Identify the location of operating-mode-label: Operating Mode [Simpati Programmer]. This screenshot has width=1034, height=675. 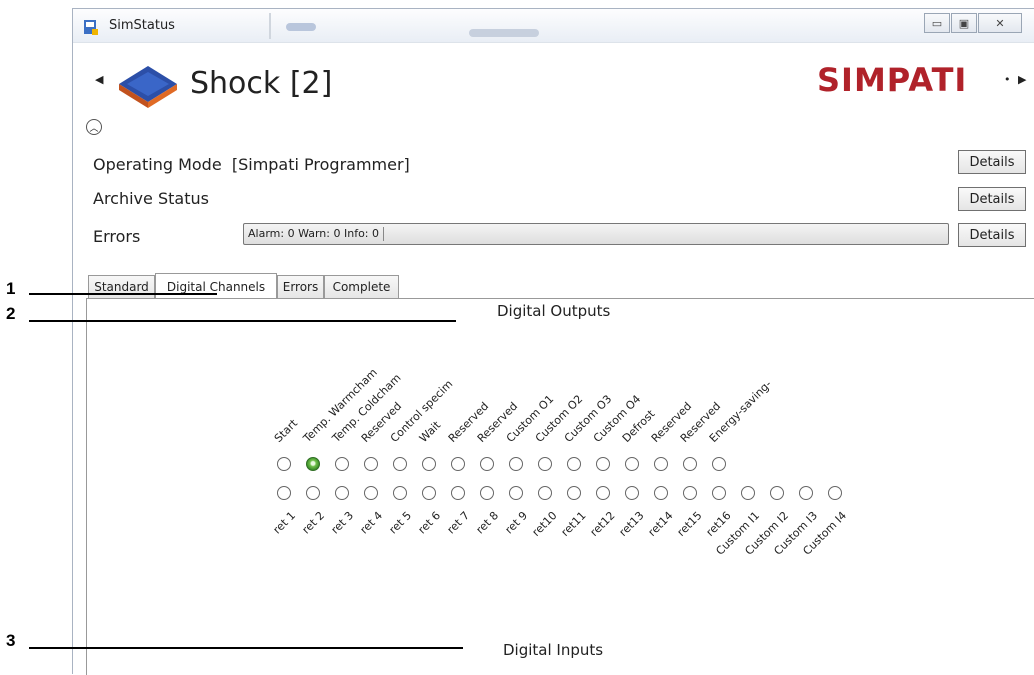
(251, 164).